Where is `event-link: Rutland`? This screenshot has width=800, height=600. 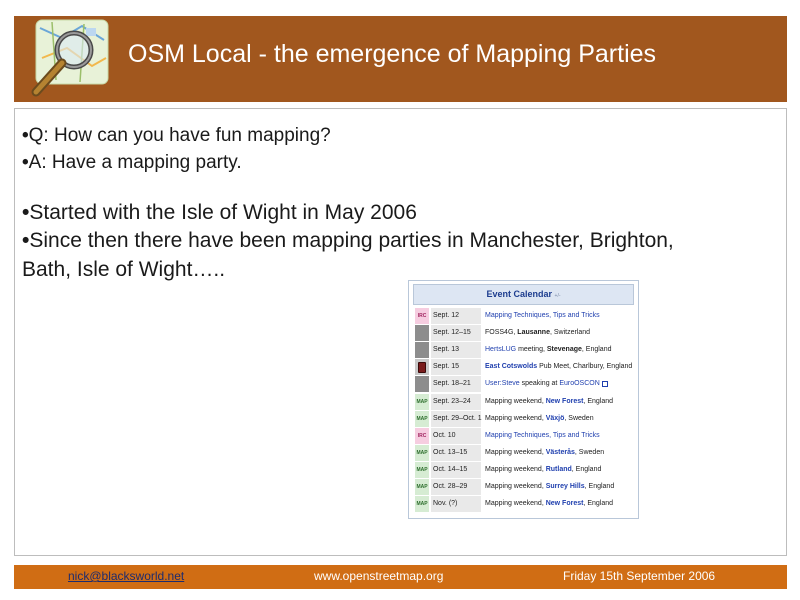
event-link: Rutland is located at coordinates (559, 469).